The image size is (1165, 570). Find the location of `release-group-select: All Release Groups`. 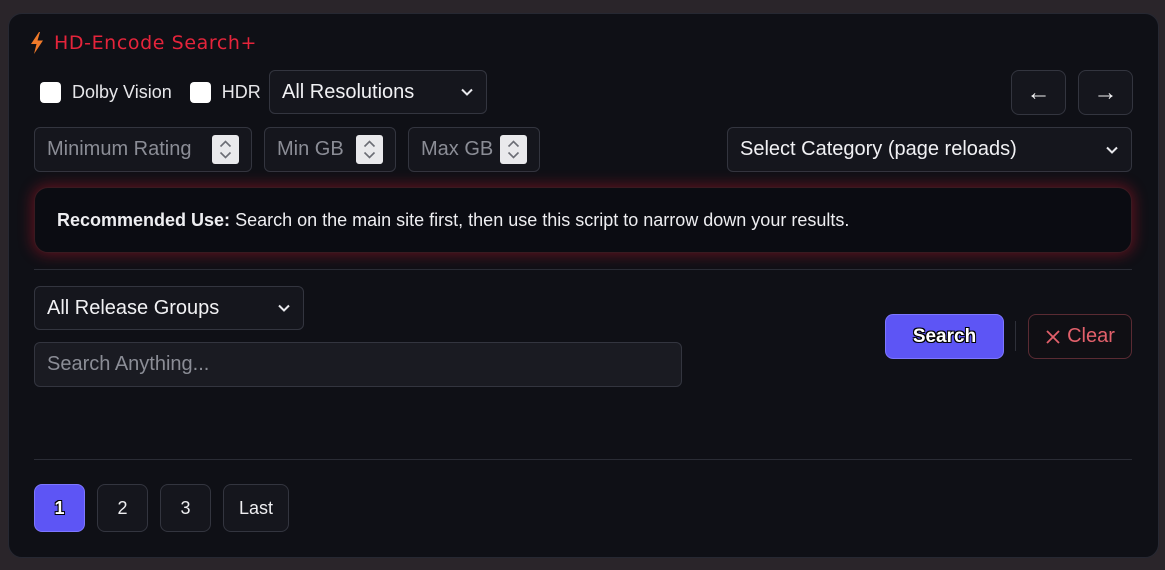

release-group-select: All Release Groups is located at coordinates (169, 308).